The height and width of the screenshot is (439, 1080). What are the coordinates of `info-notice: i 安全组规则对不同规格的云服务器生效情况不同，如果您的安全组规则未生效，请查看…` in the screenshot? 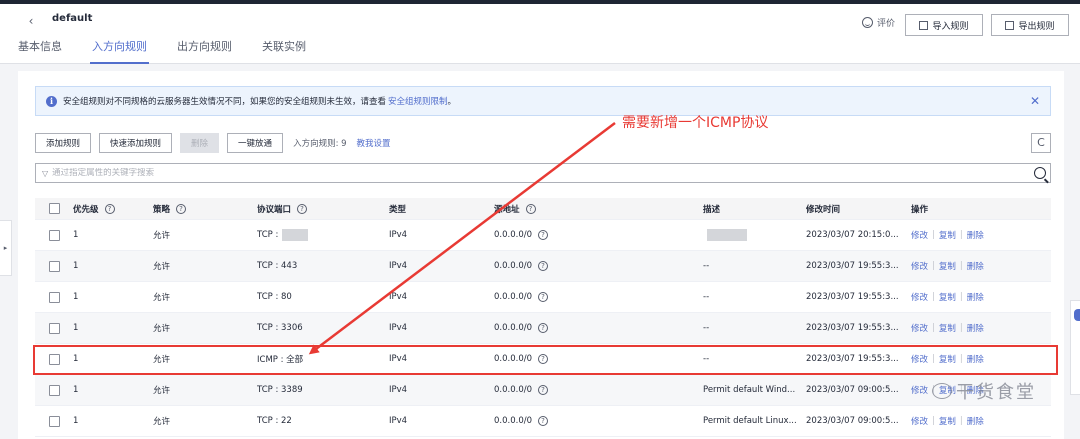 It's located at (543, 101).